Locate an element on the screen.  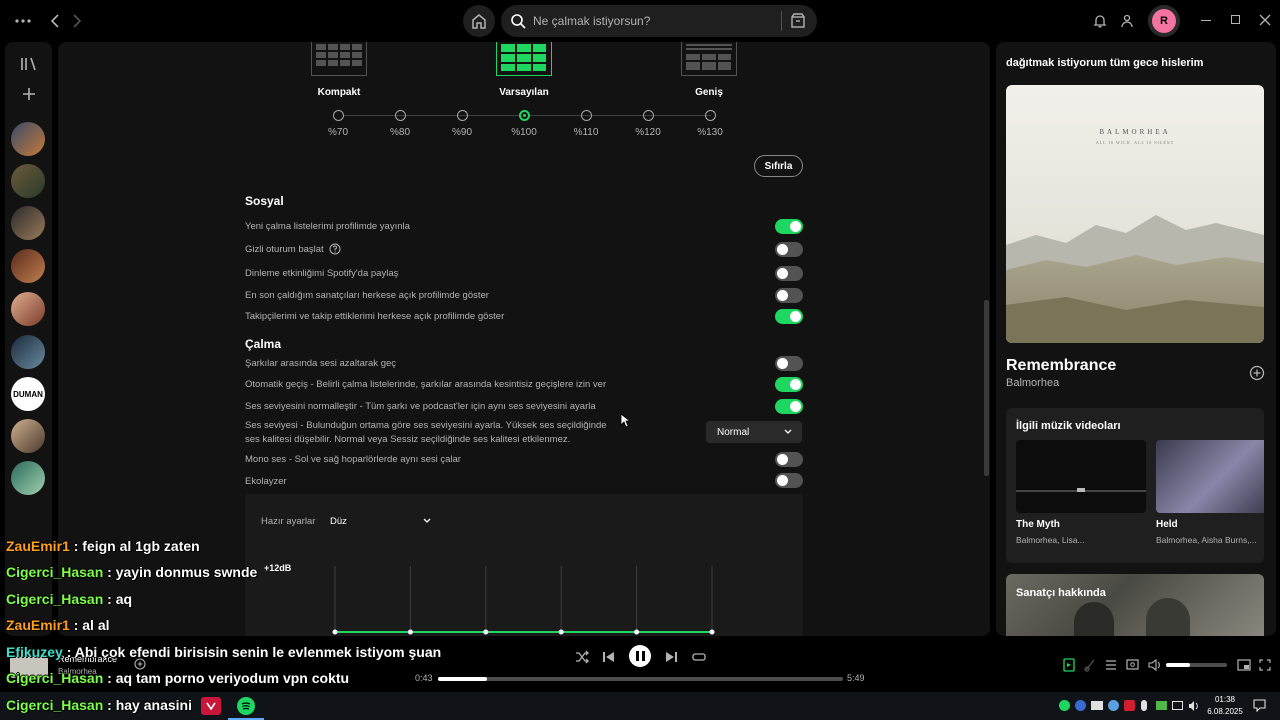
video-title: Held is located at coordinates (1167, 524).